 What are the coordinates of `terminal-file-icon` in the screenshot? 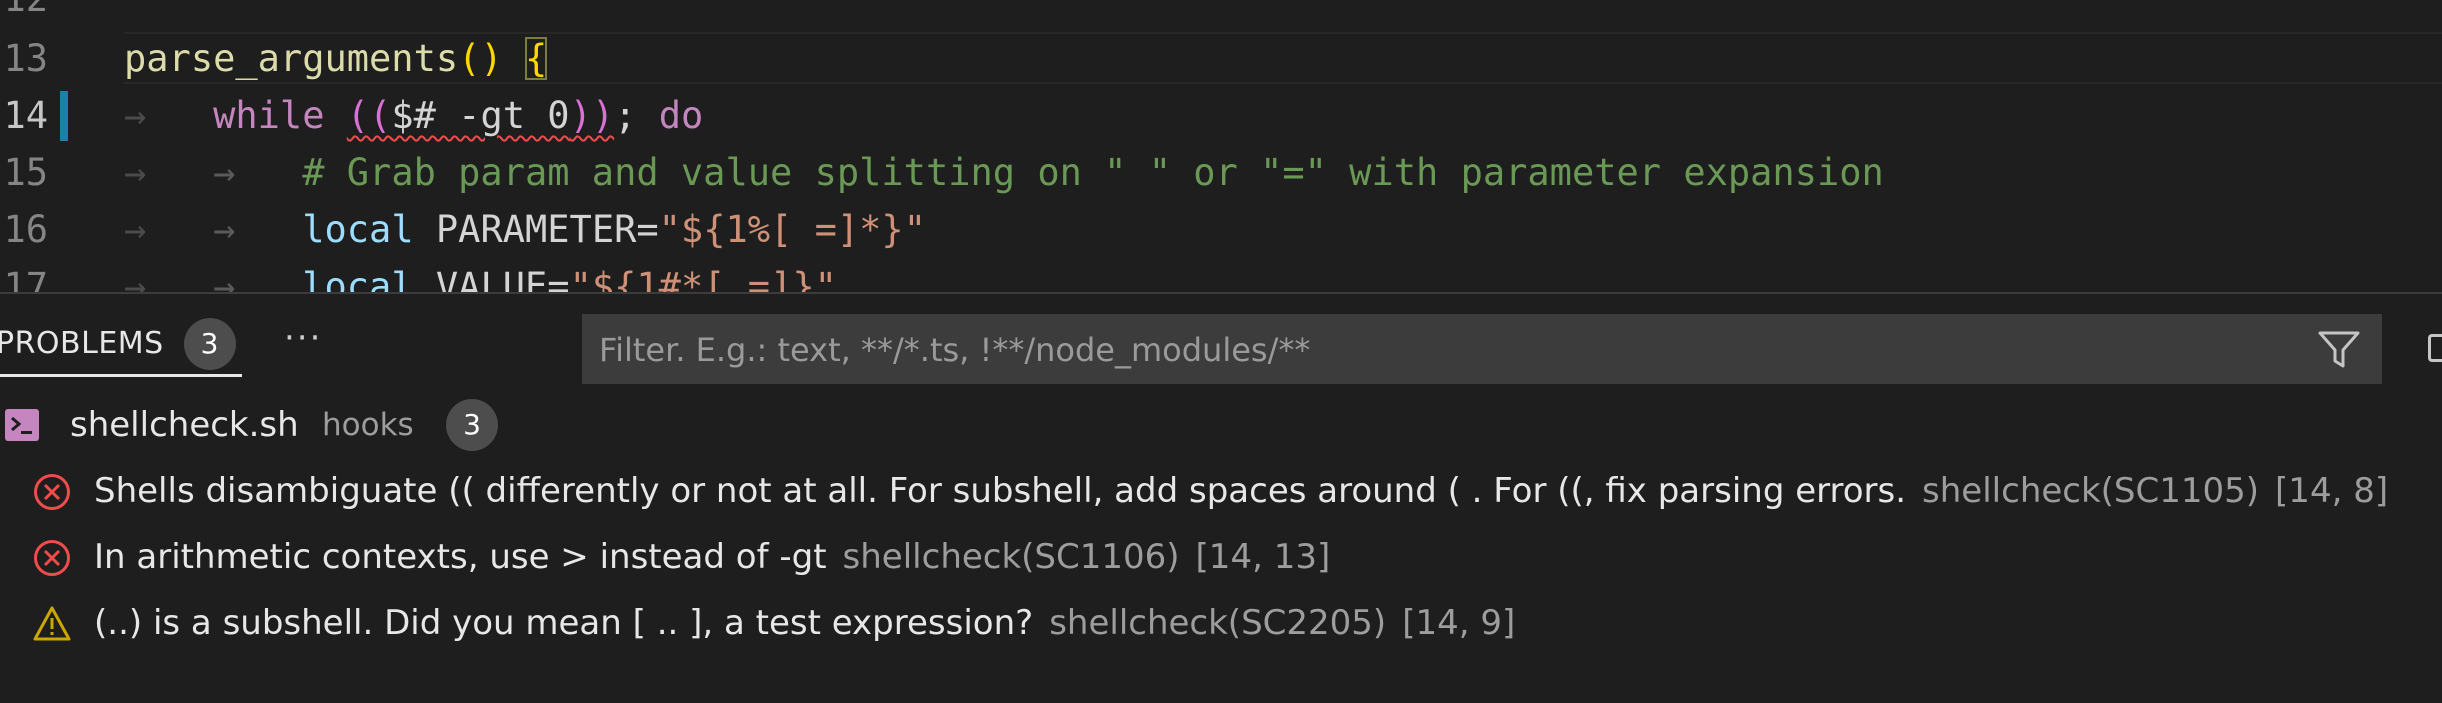 It's located at (22, 425).